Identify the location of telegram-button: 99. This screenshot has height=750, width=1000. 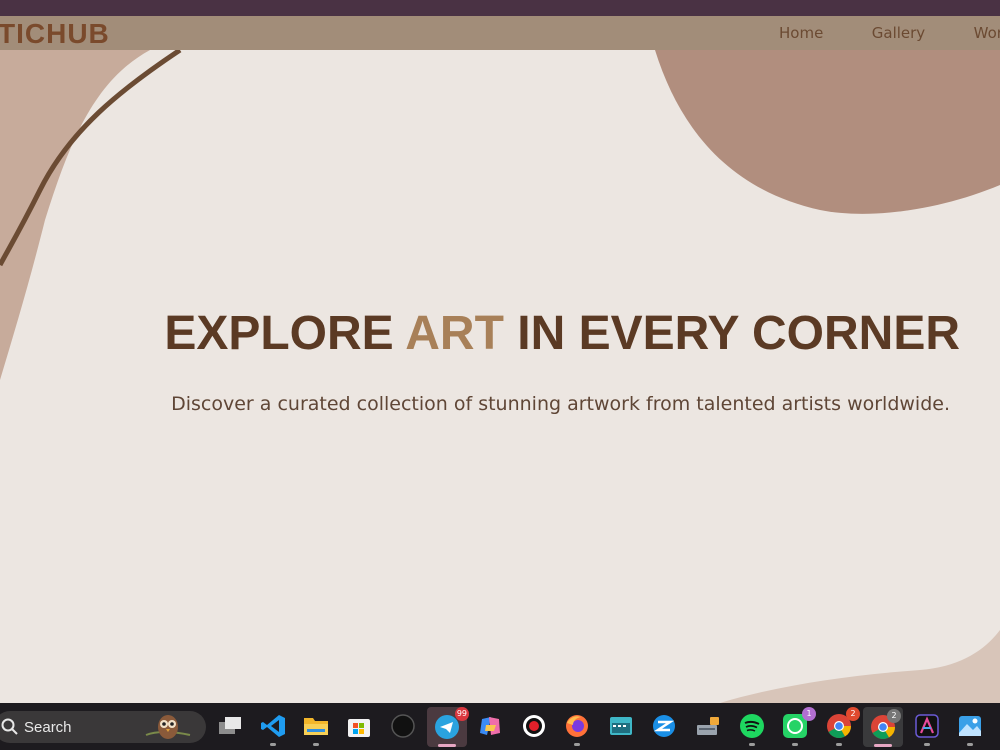
(448, 727).